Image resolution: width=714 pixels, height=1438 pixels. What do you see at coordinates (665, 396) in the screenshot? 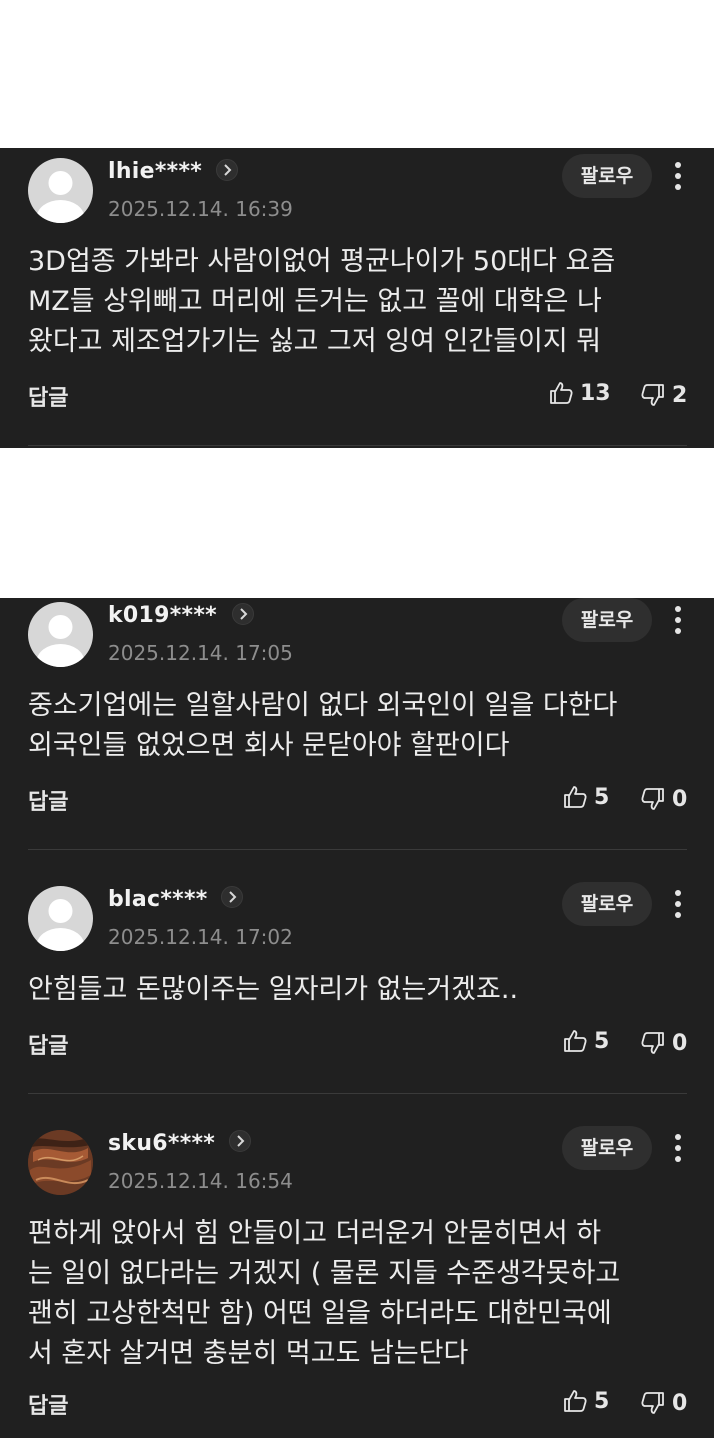
I see `dislike-button: 2` at bounding box center [665, 396].